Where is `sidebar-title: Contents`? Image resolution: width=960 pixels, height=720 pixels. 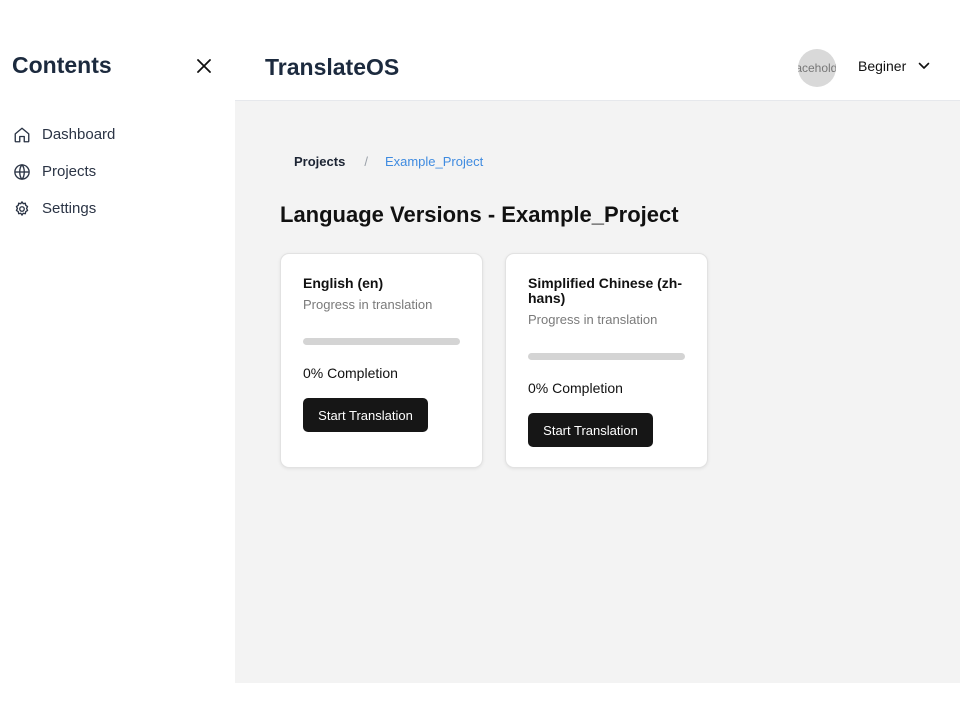
sidebar-title: Contents is located at coordinates (62, 65).